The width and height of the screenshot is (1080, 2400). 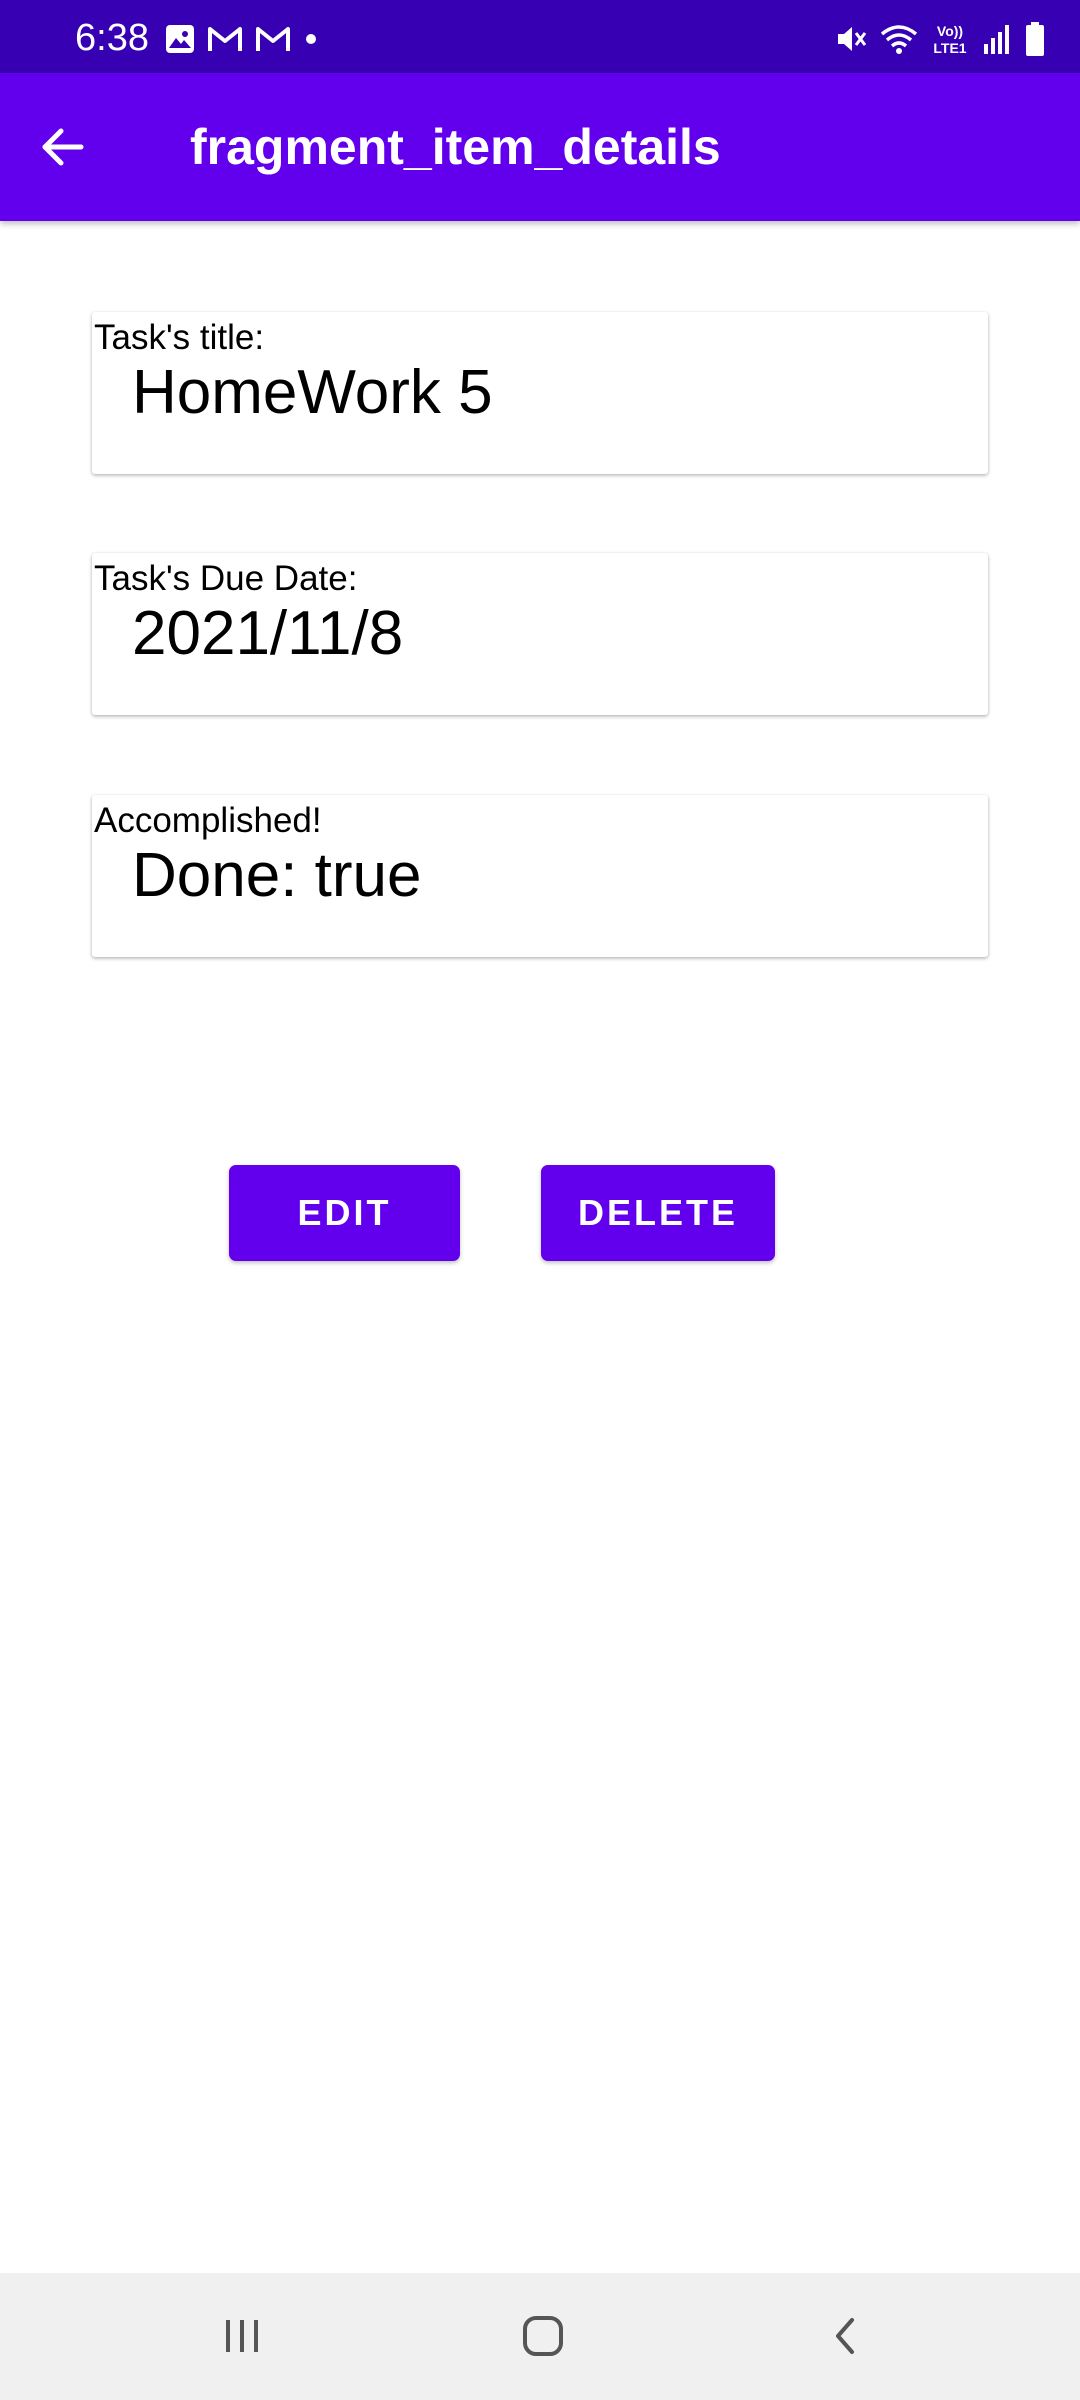 What do you see at coordinates (179, 337) in the screenshot?
I see `task-title-label: Task's title:` at bounding box center [179, 337].